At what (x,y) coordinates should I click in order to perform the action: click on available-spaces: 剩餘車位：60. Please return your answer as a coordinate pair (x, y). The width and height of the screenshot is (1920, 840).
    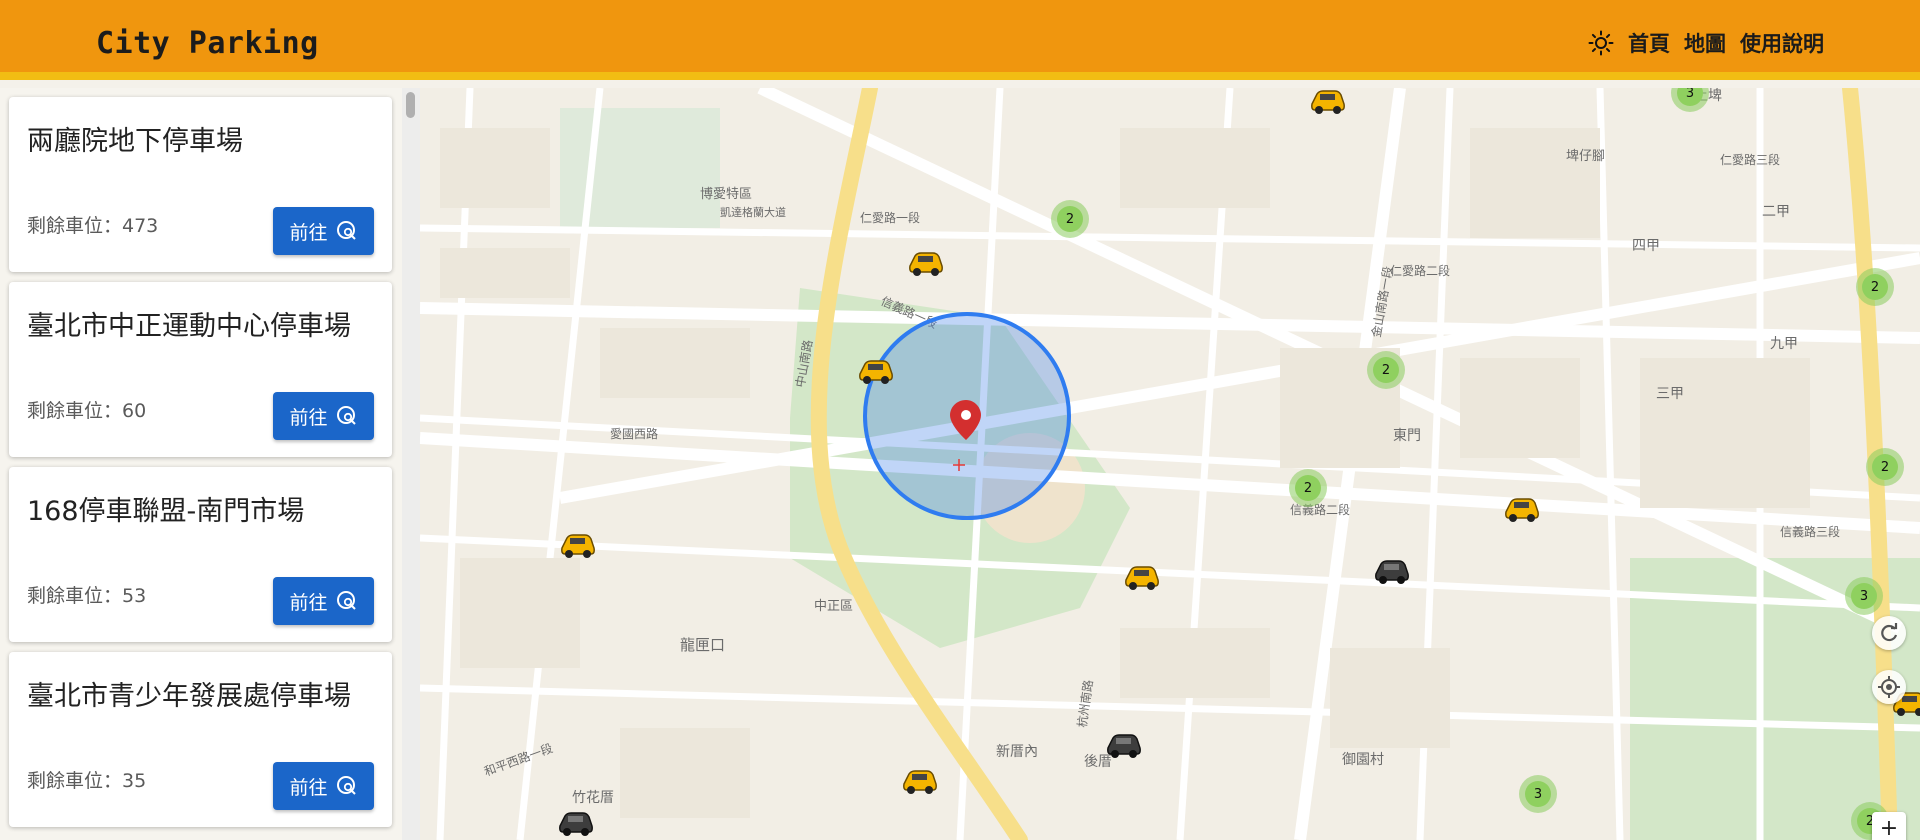
    Looking at the image, I should click on (87, 411).